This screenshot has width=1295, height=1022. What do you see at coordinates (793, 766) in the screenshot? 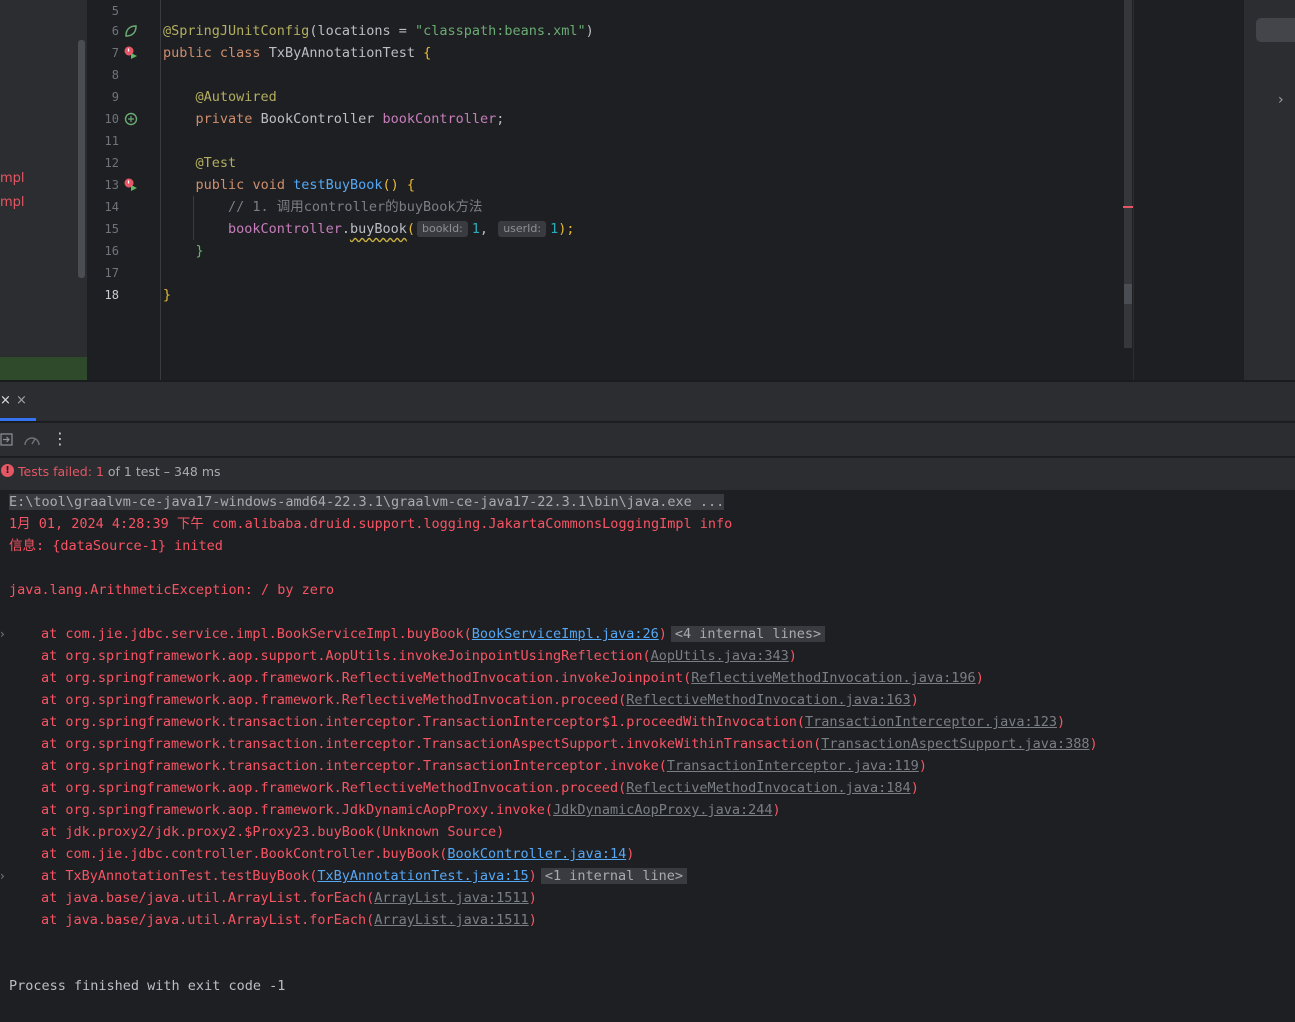
I see `source-link: TransactionInterceptor.java:119` at bounding box center [793, 766].